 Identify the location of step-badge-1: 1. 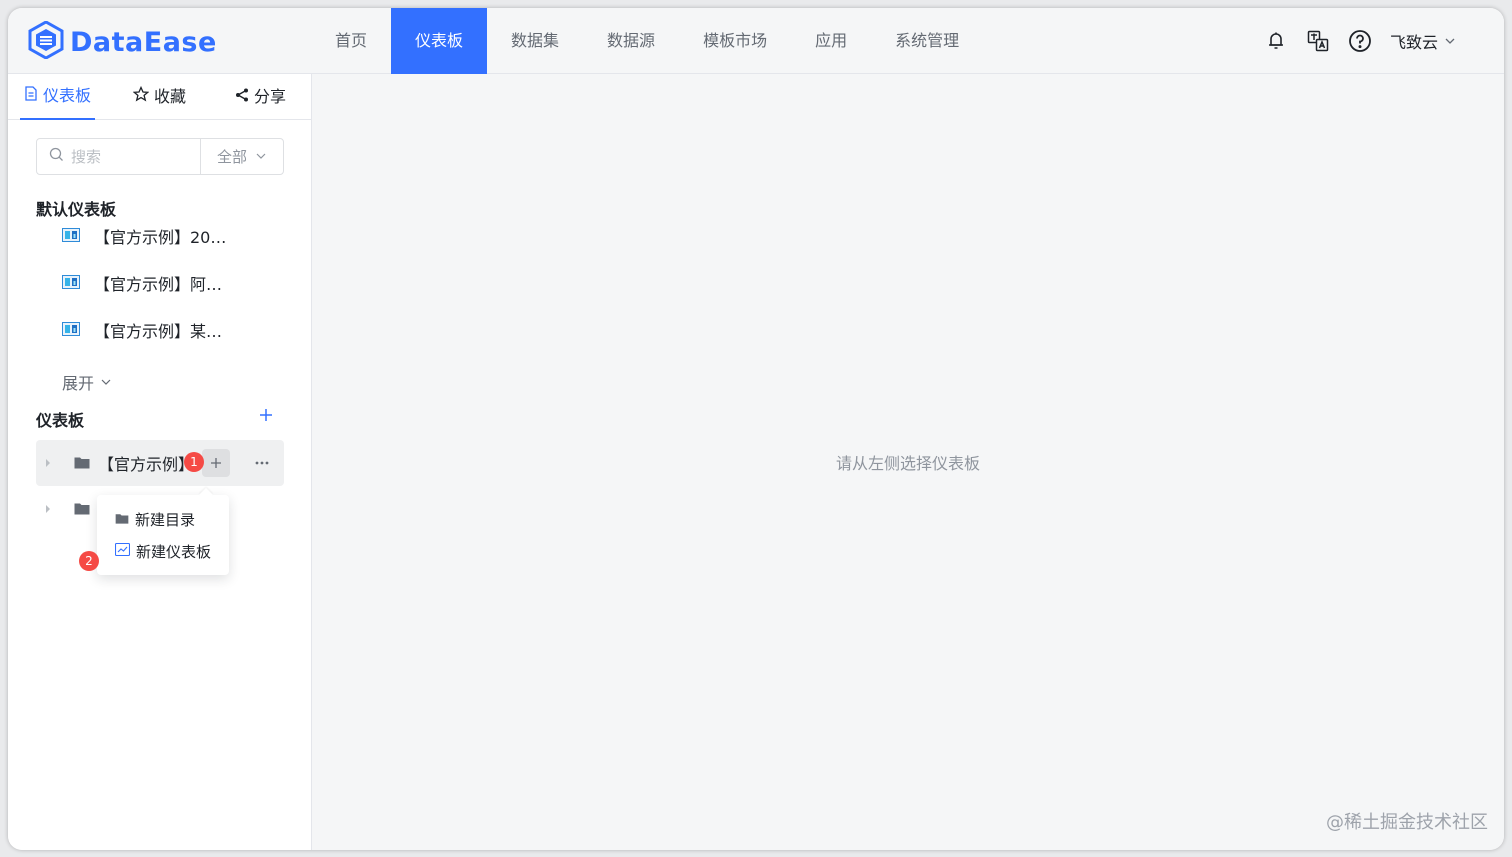
(194, 462).